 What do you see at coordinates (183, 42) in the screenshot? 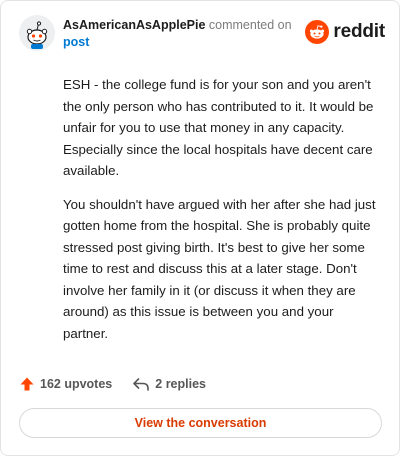
I see `post-link: post` at bounding box center [183, 42].